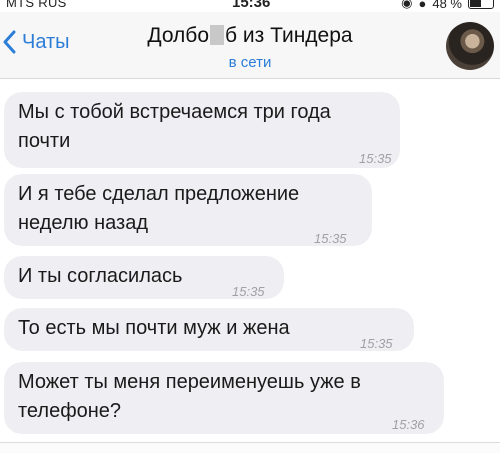  I want to click on message-bubble: То есть мы почти муж и жена 15:35, so click(209, 329).